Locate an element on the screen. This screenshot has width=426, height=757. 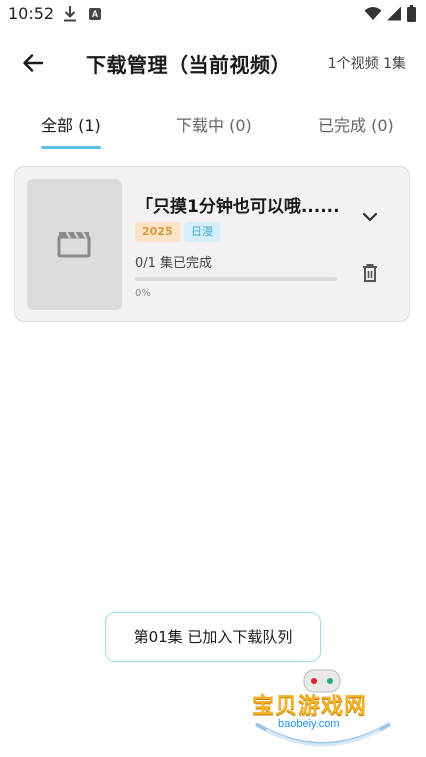
arrow-left-icon is located at coordinates (33, 63).